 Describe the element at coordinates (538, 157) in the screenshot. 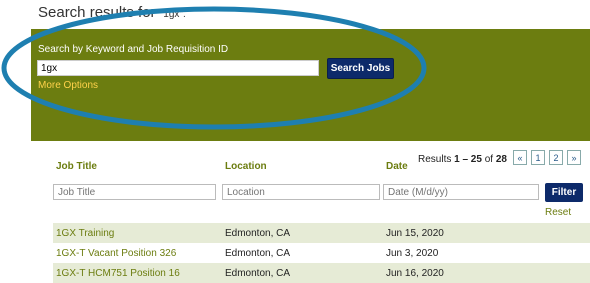

I see `pager-page-1: 1` at that location.